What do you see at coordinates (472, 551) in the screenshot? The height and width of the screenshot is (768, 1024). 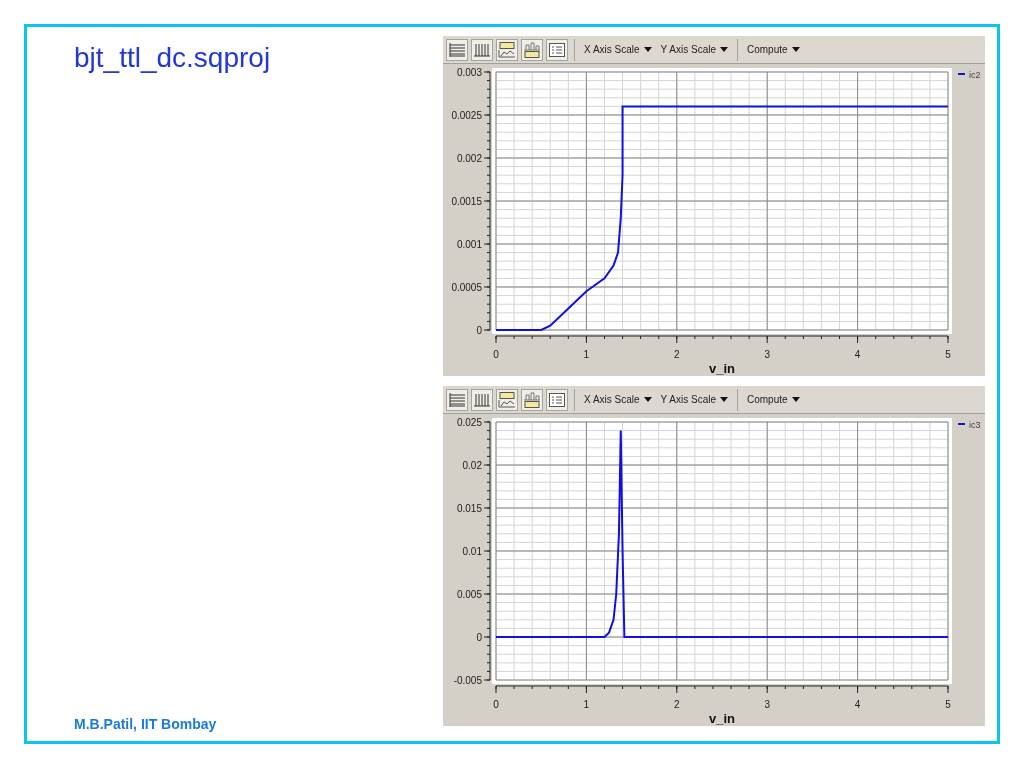 I see `axis-tick-label: 0.01` at bounding box center [472, 551].